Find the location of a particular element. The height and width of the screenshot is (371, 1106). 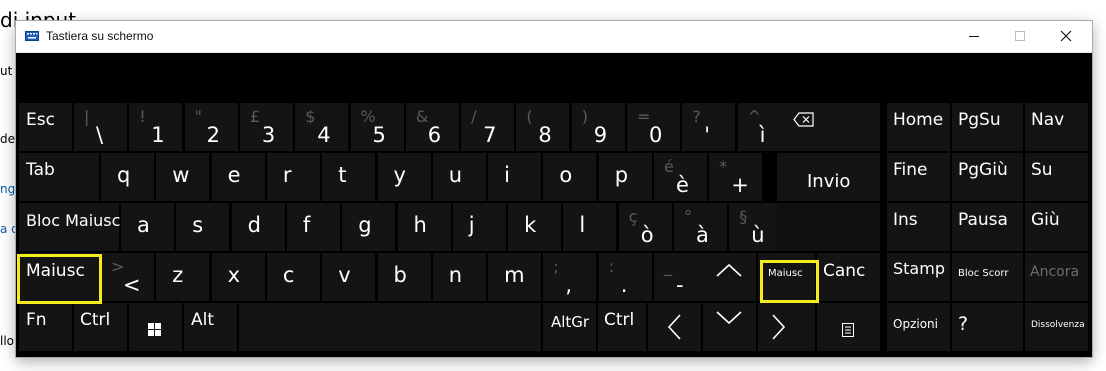

key-character: _ - is located at coordinates (680, 277).